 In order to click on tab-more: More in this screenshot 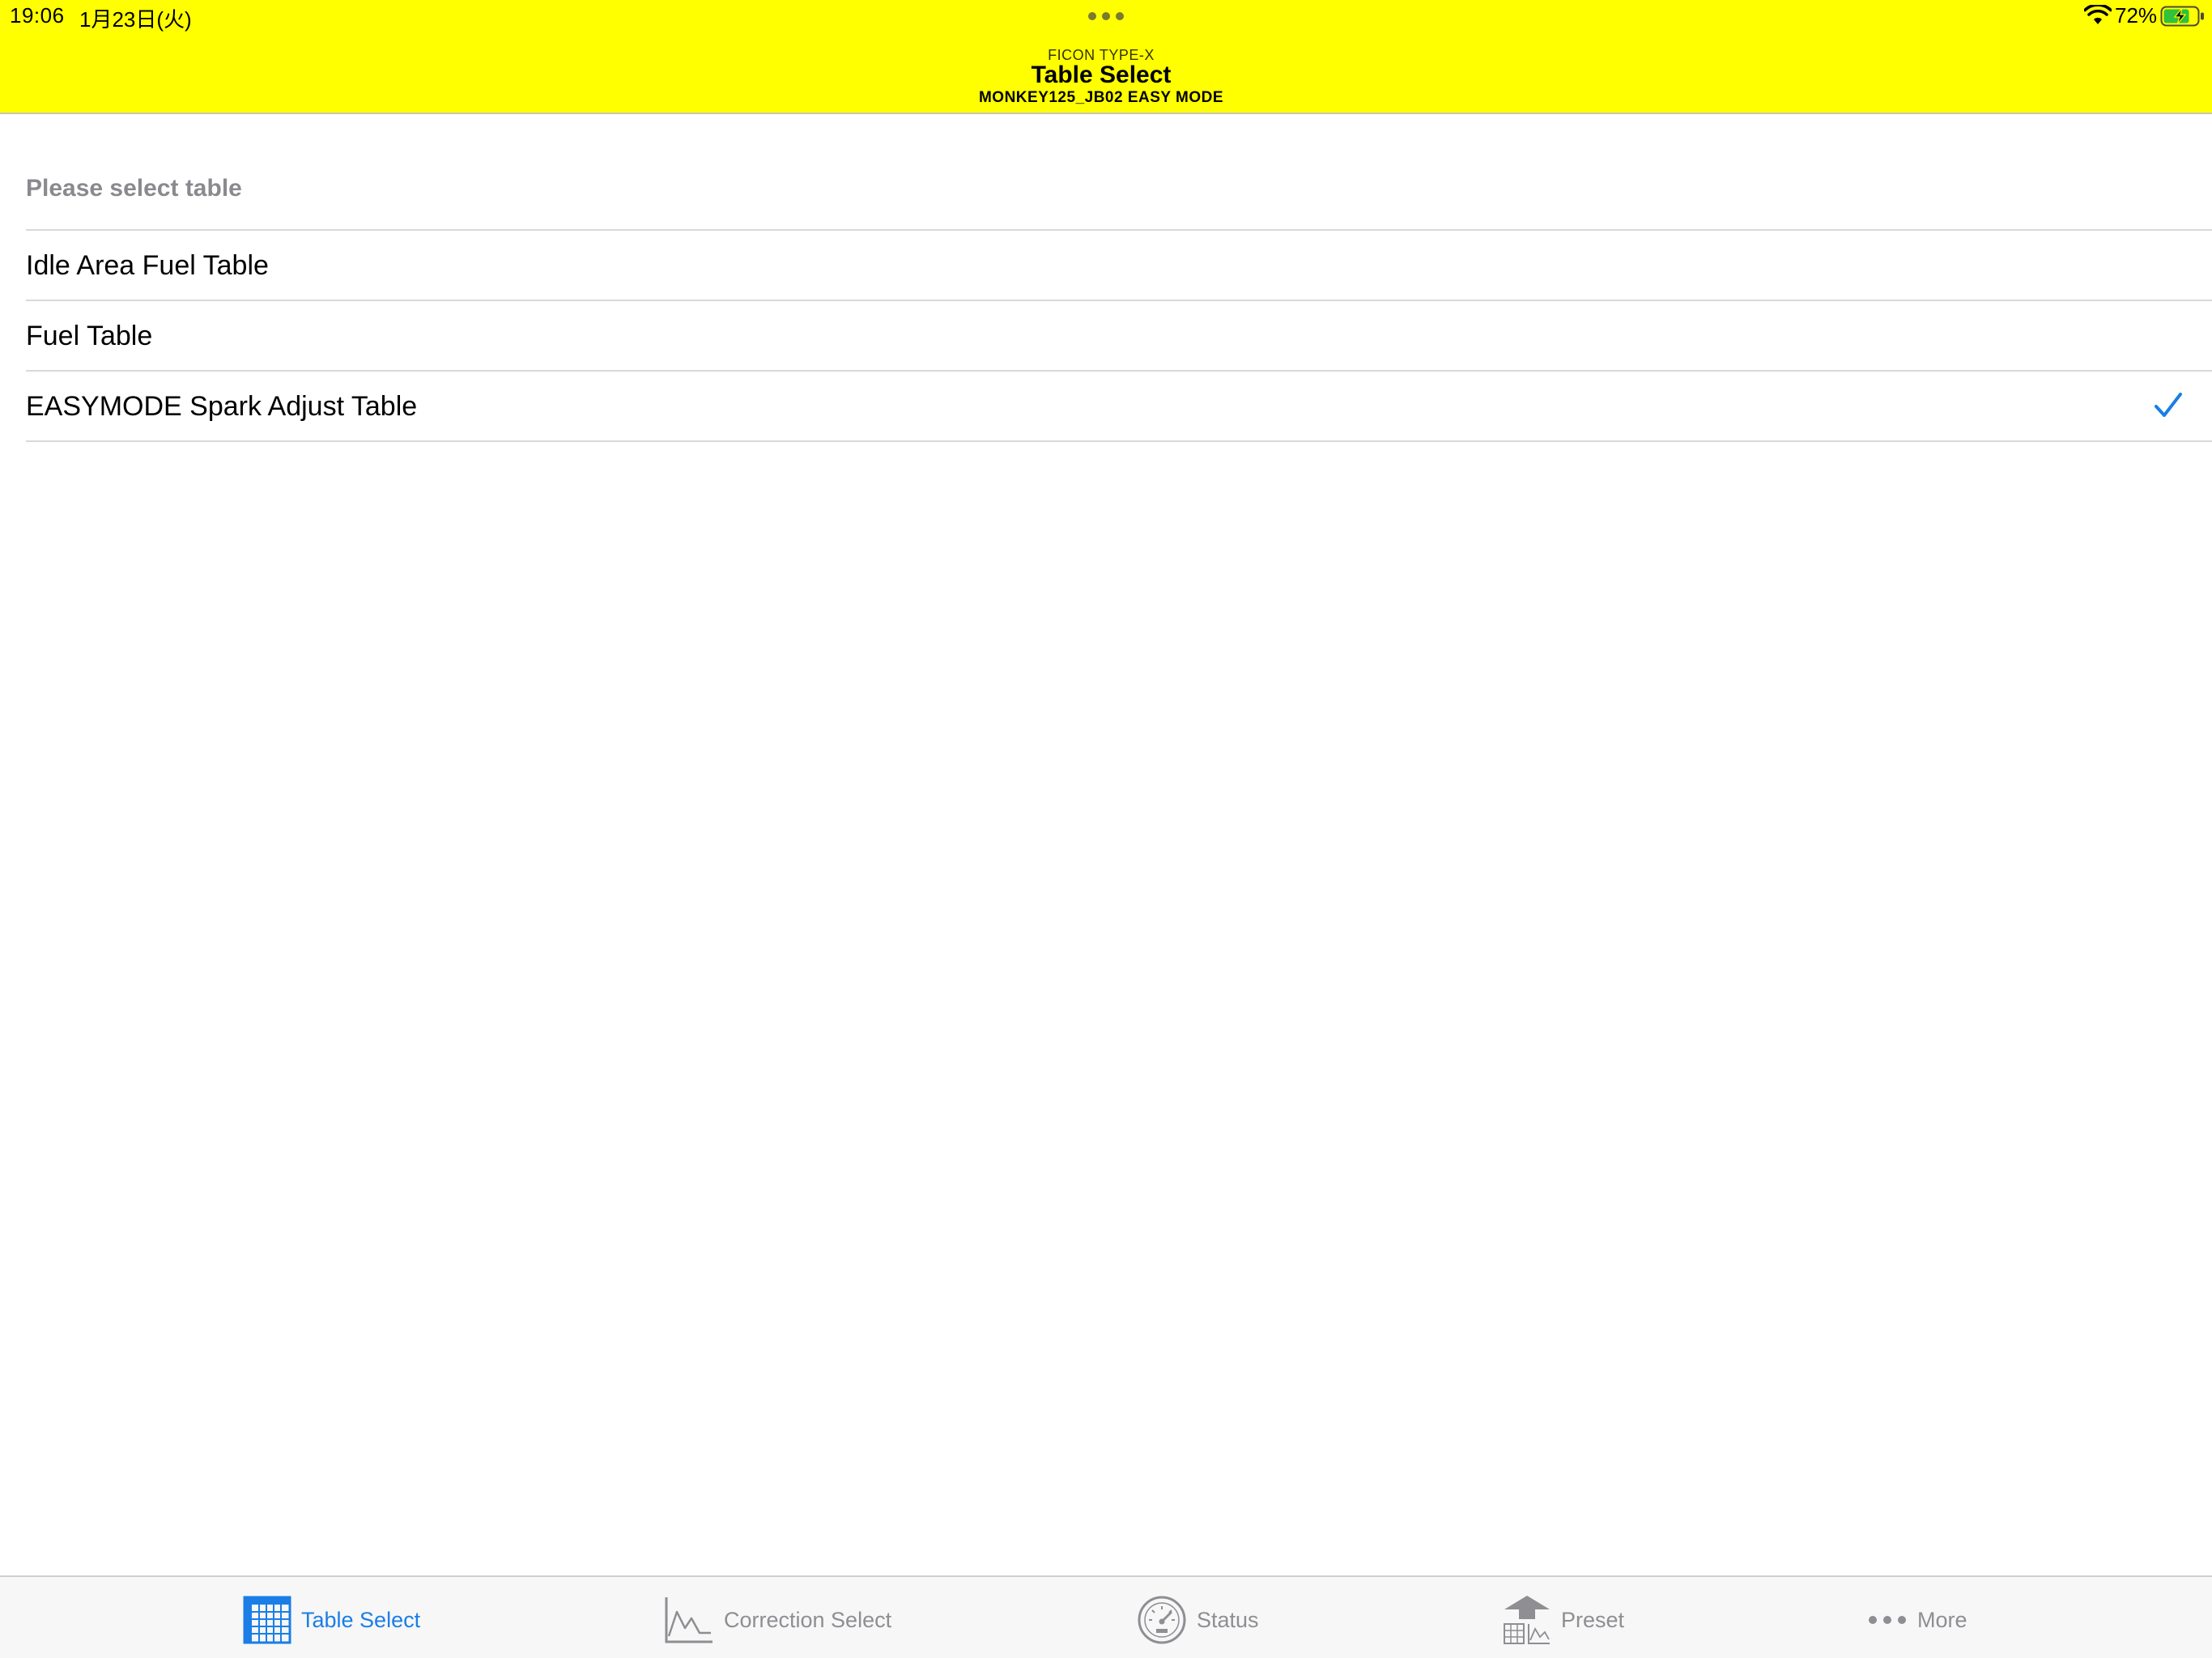, I will do `click(1917, 1620)`.